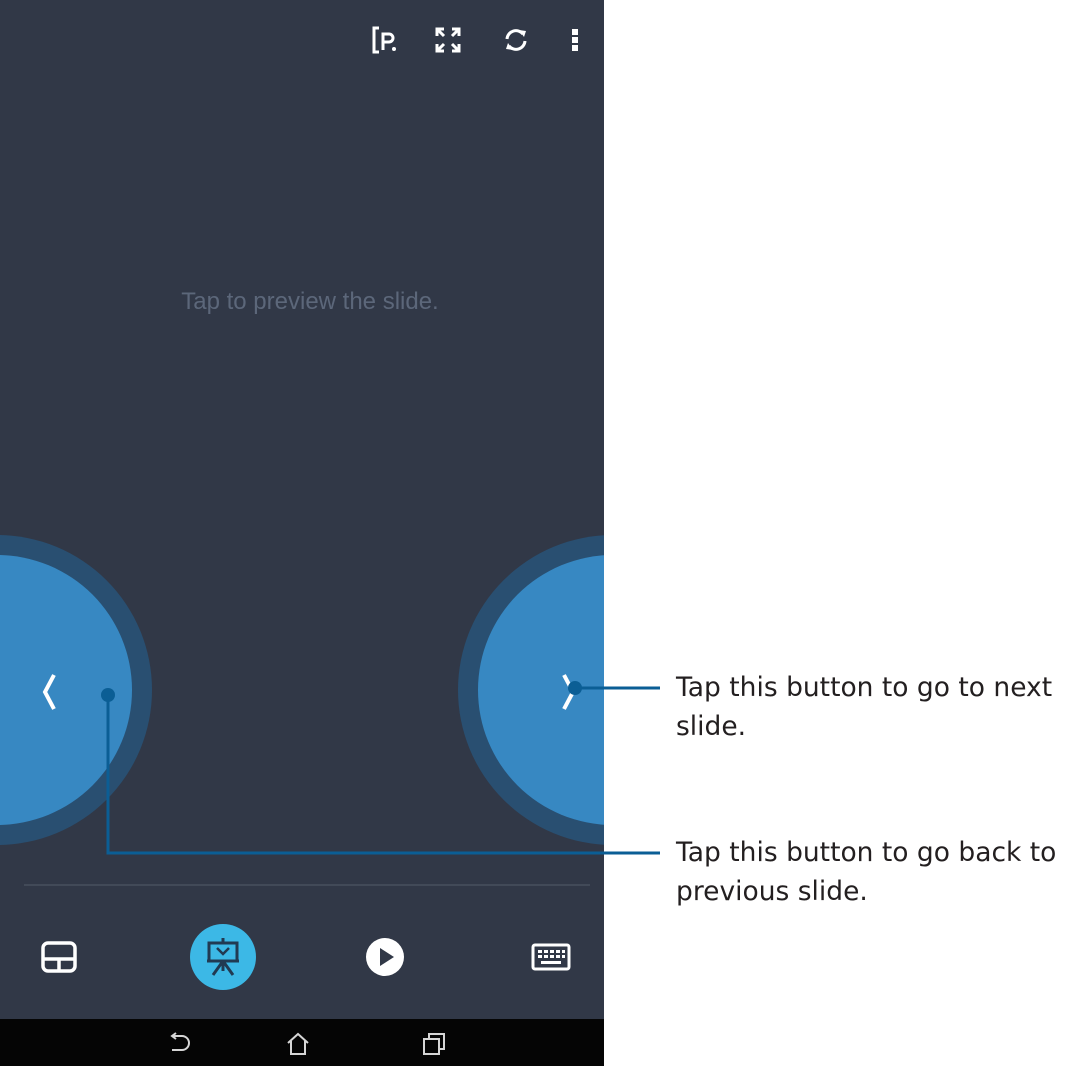 Image resolution: width=1067 pixels, height=1066 pixels. I want to click on next-slide-button, so click(531, 690).